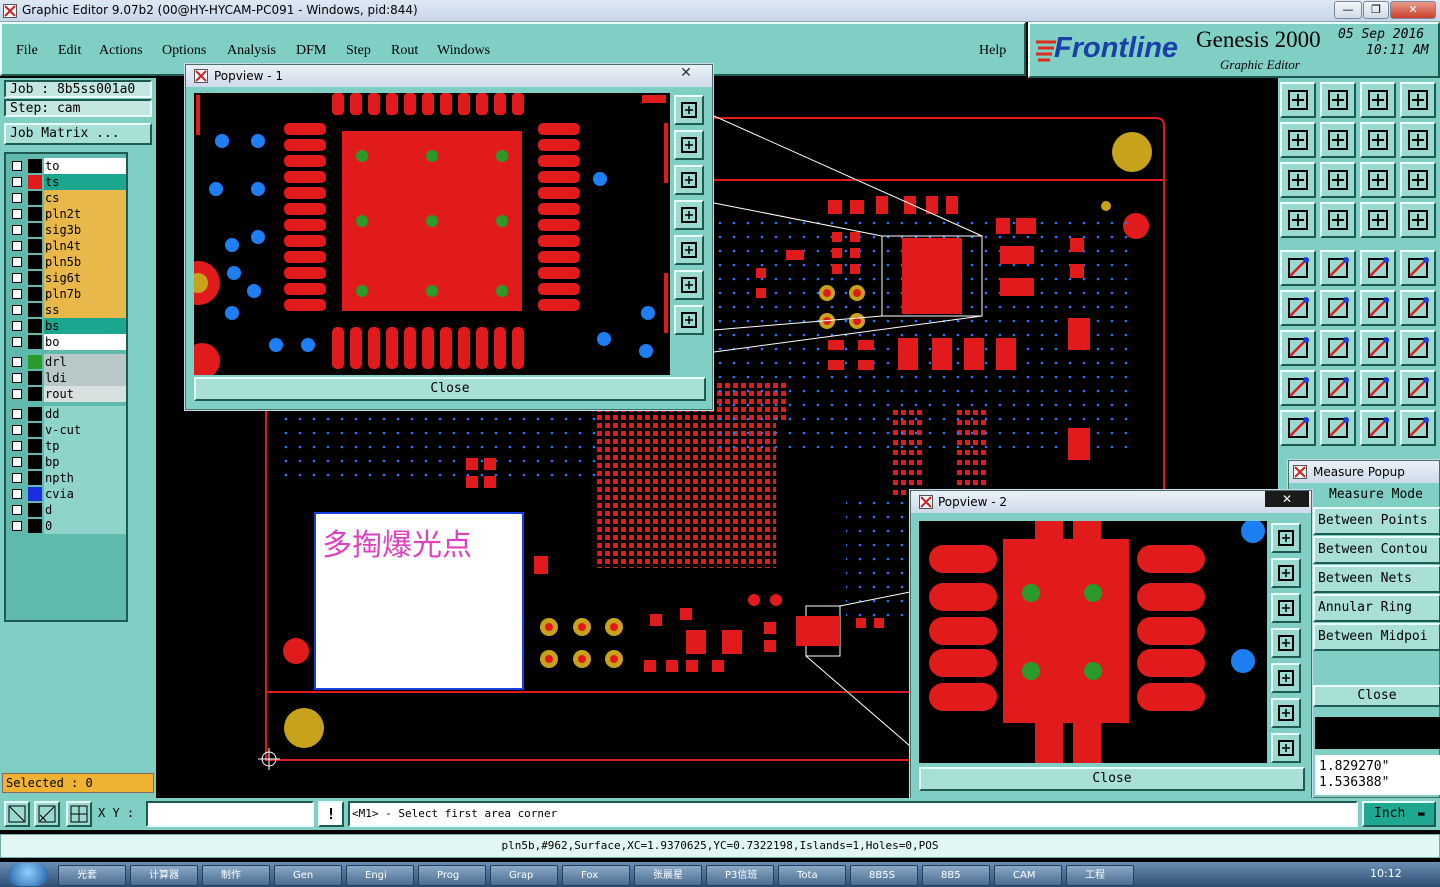 This screenshot has width=1440, height=887. What do you see at coordinates (68, 362) in the screenshot?
I see `layer-row-drl: drl` at bounding box center [68, 362].